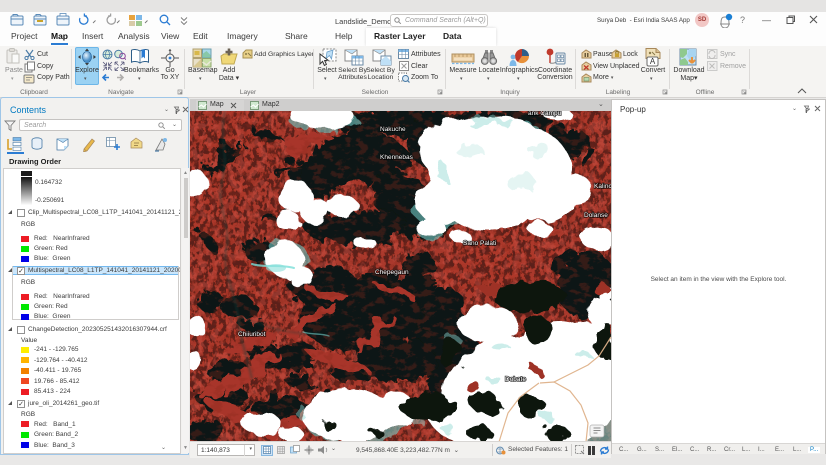  I want to click on svg-text: A, so click(653, 61).